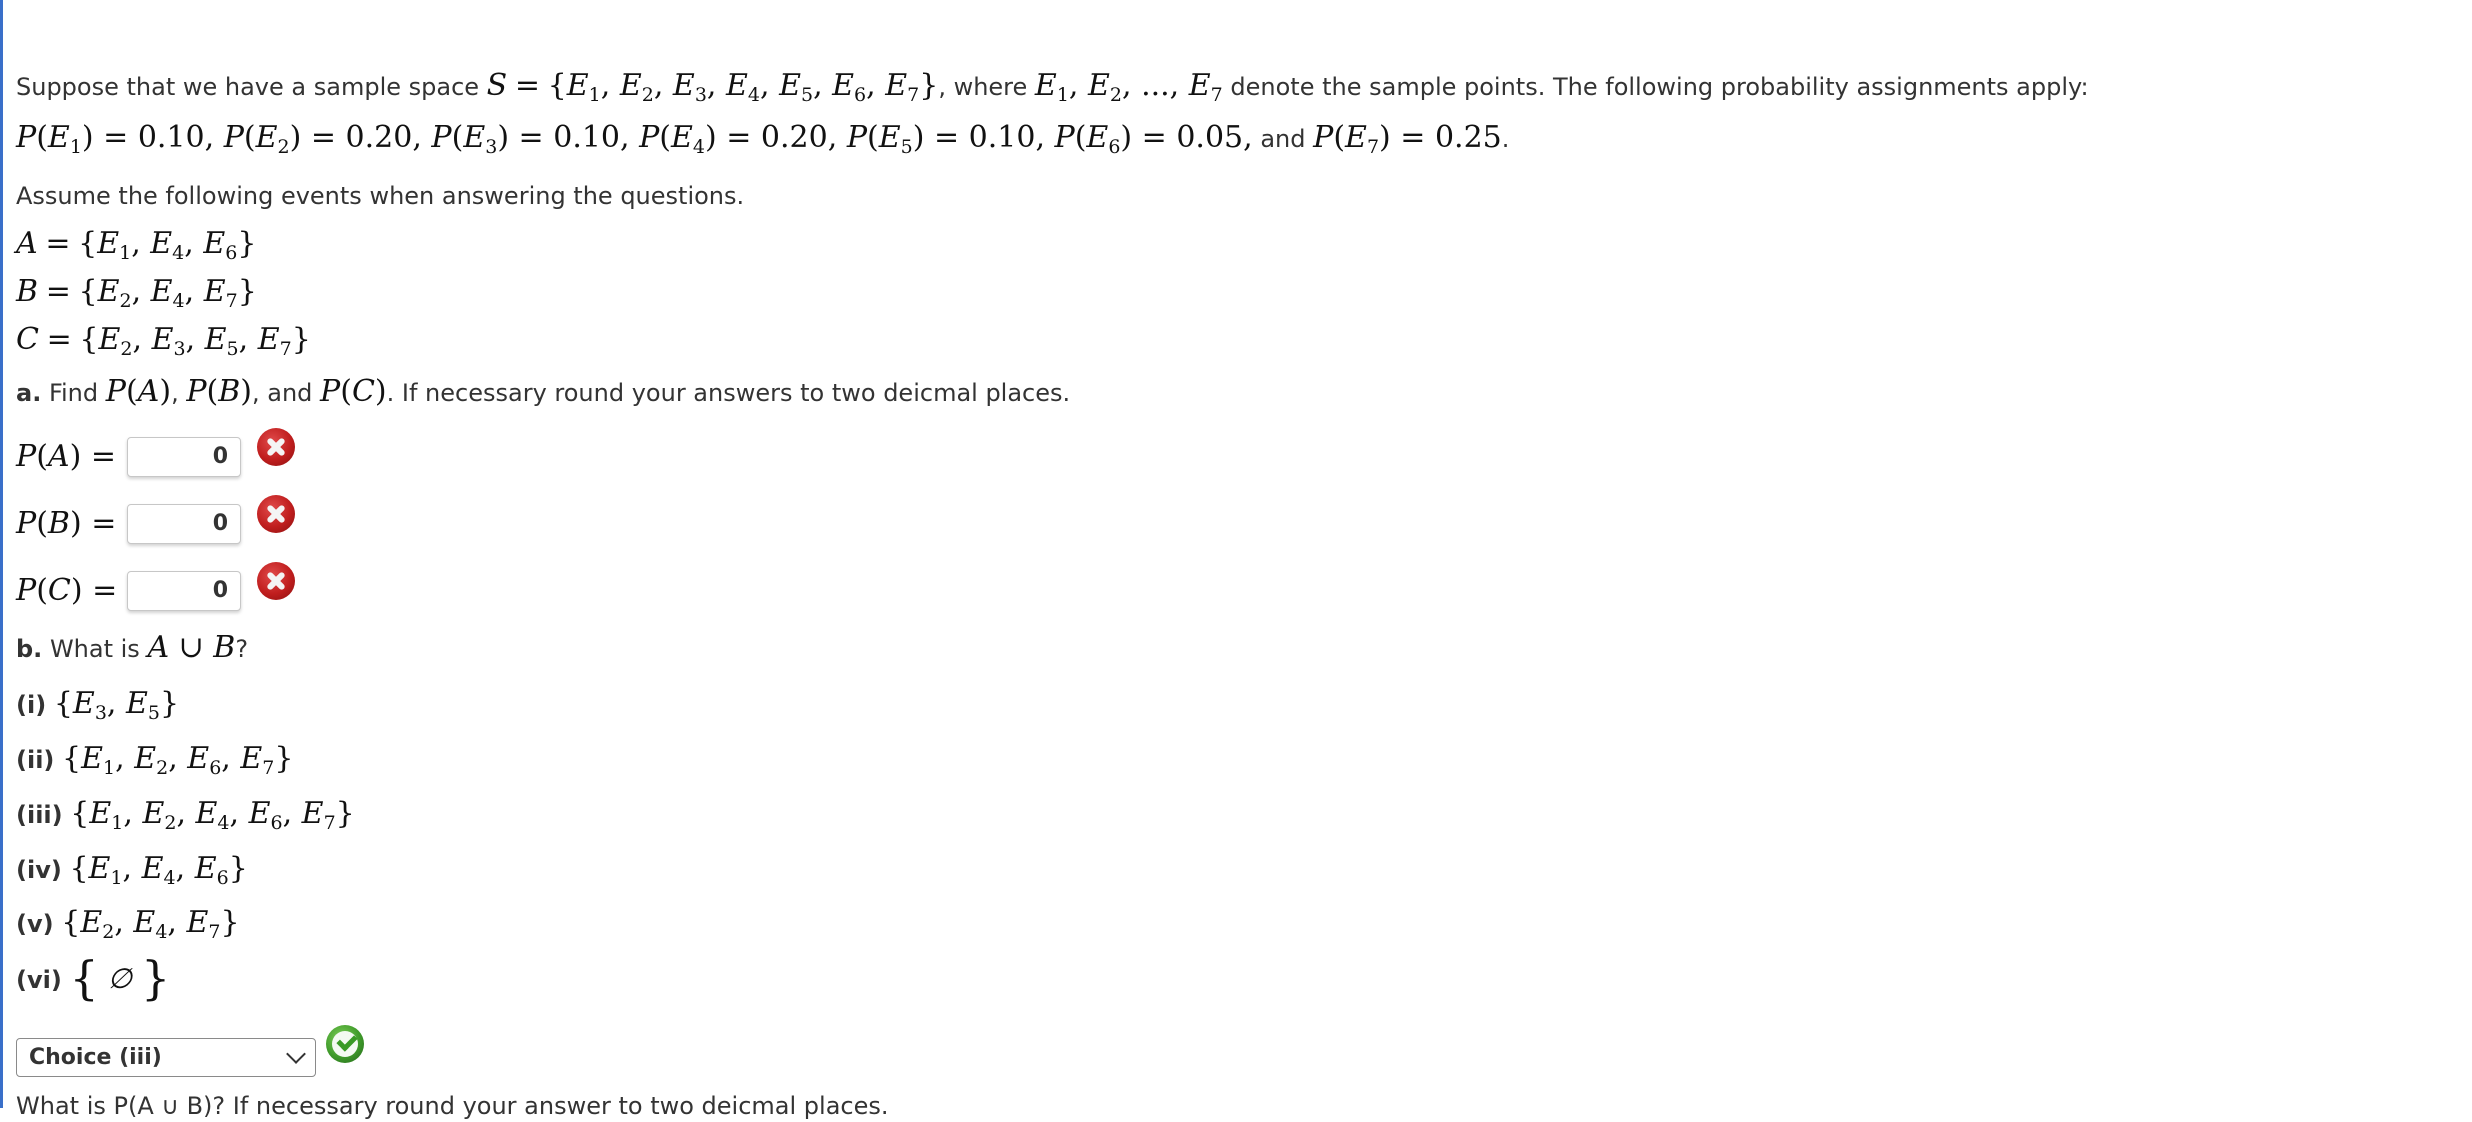 The height and width of the screenshot is (1122, 2472). Describe the element at coordinates (1128, 87) in the screenshot. I see `sample-points-math: E1, E2, ..., E7` at that location.